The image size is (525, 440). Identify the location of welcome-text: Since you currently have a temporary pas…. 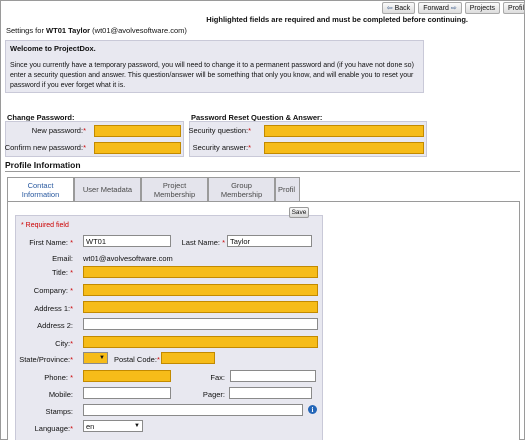
(212, 75).